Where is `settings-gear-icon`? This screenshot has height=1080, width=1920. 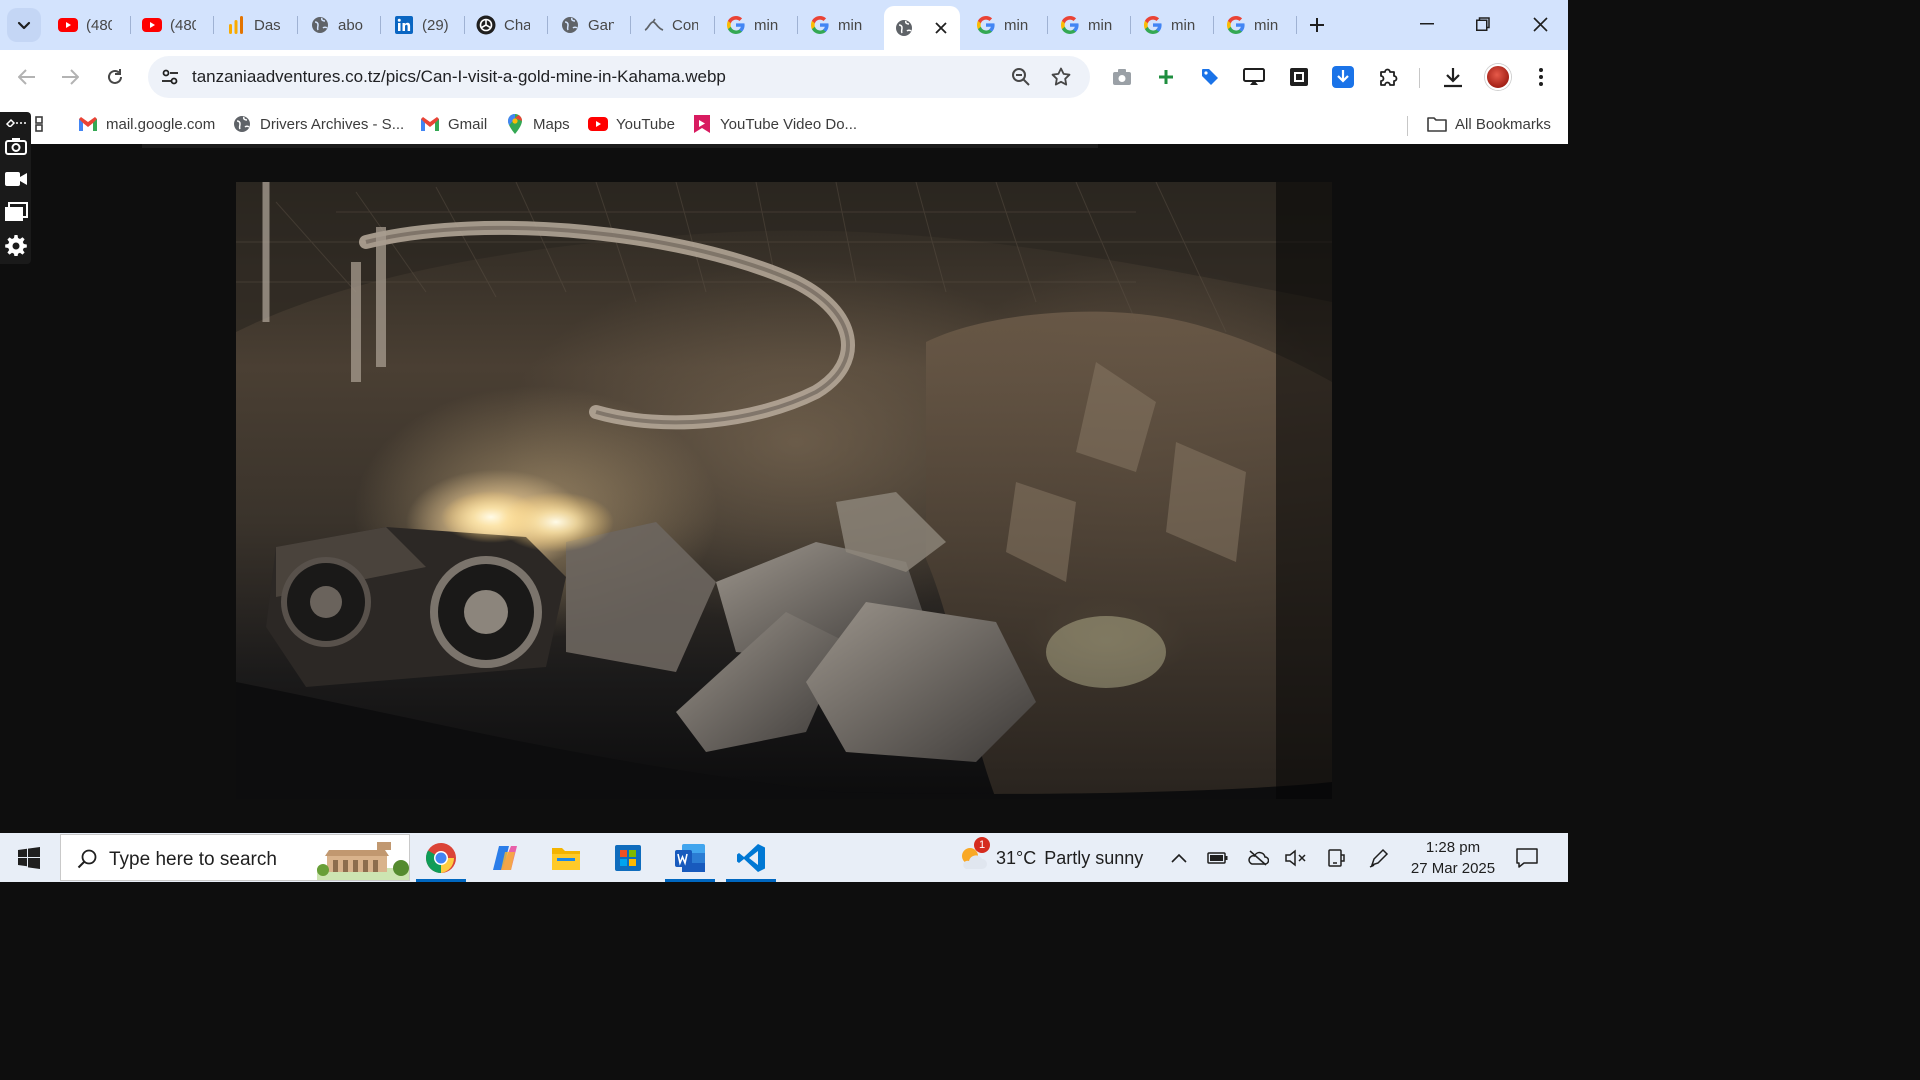
settings-gear-icon is located at coordinates (16, 245).